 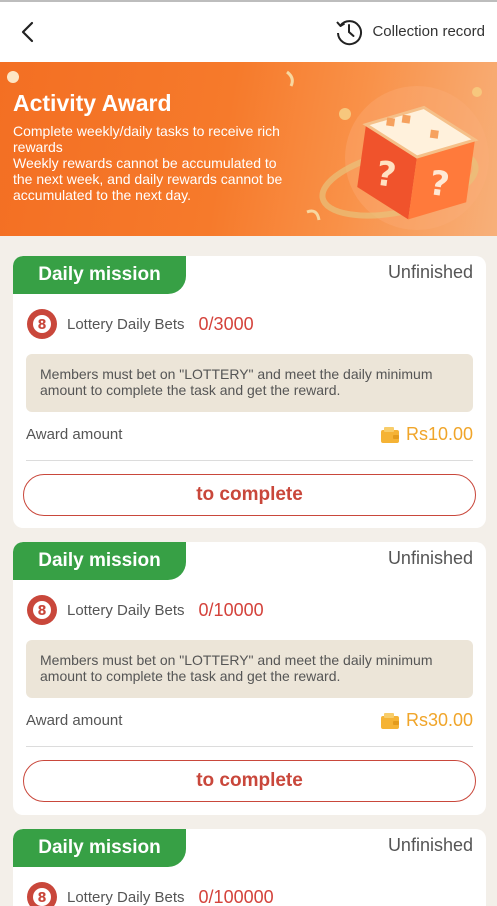 I want to click on back-button, so click(x=29, y=32).